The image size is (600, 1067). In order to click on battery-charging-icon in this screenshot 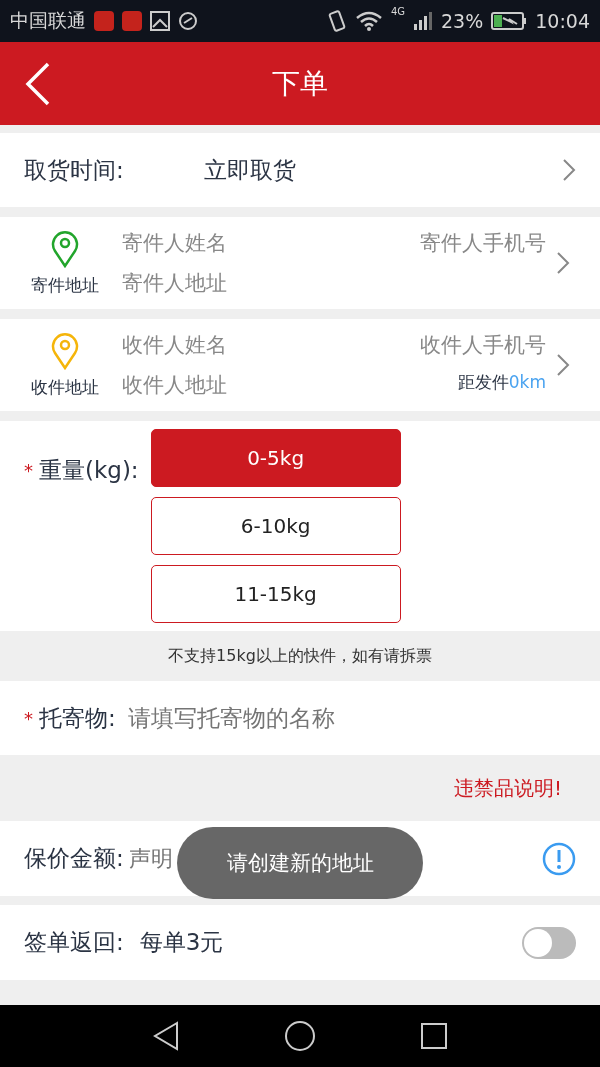, I will do `click(509, 21)`.